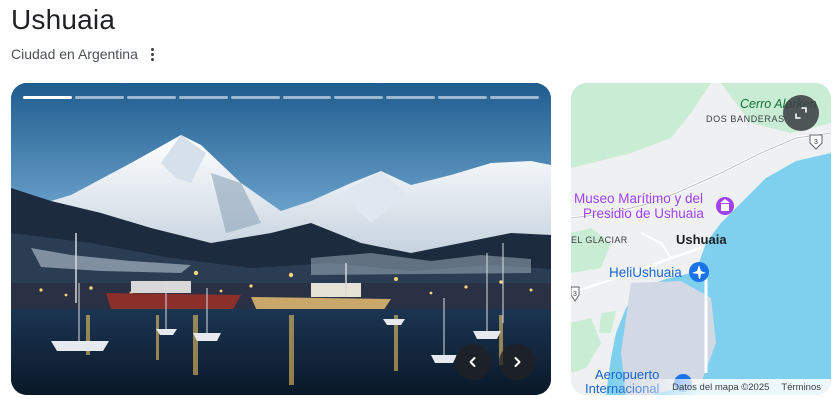 Image resolution: width=840 pixels, height=405 pixels. I want to click on chevron-left-icon, so click(472, 362).